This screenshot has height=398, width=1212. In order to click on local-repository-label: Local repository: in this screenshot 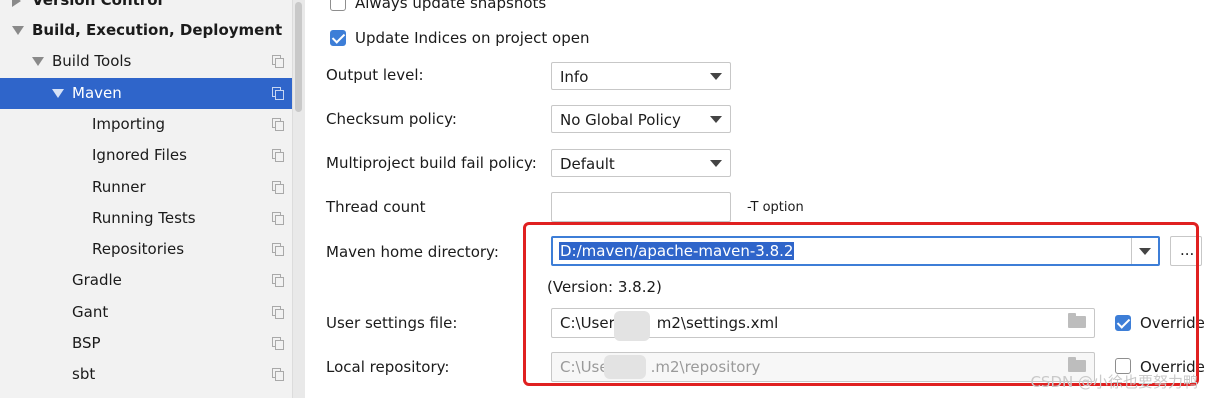, I will do `click(388, 367)`.